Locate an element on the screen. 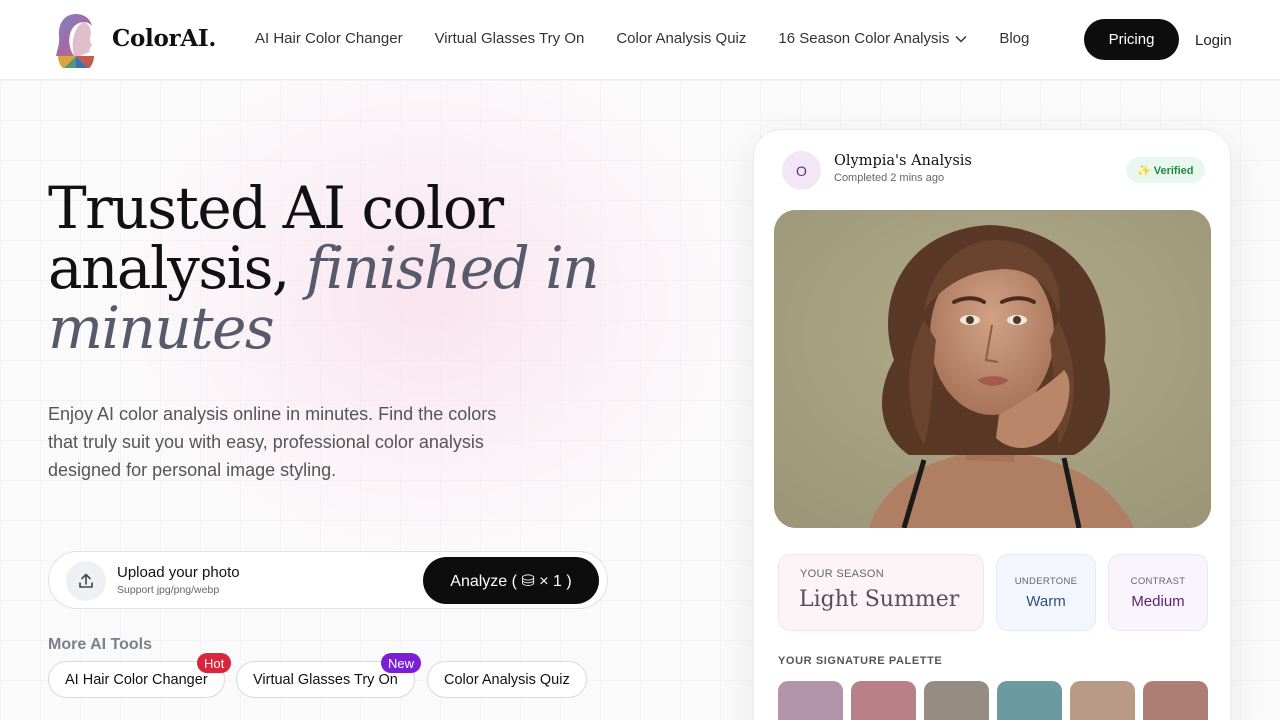 Image resolution: width=1280 pixels, height=720 pixels. nav-label: 16 Season Color Analysis is located at coordinates (864, 38).